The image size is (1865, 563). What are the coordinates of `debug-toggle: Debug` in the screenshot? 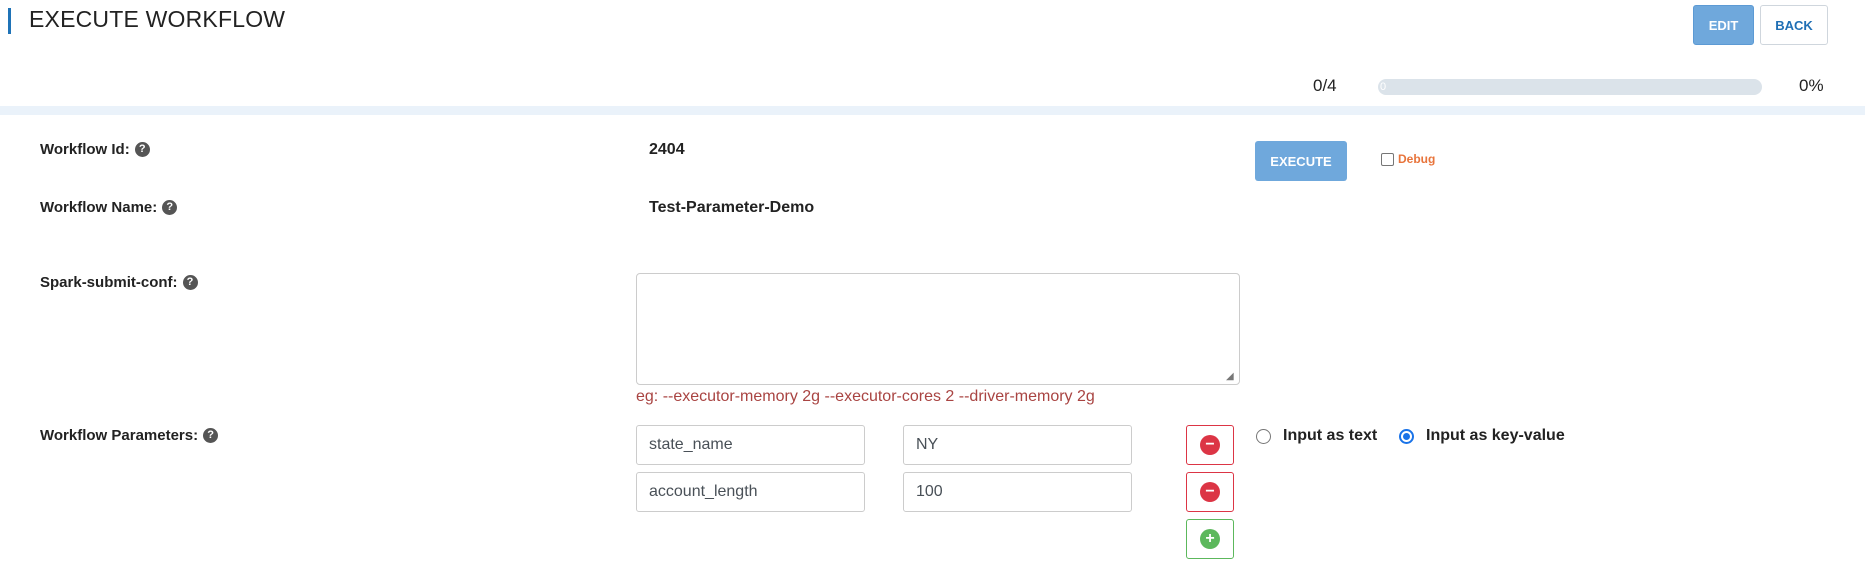 It's located at (1408, 159).